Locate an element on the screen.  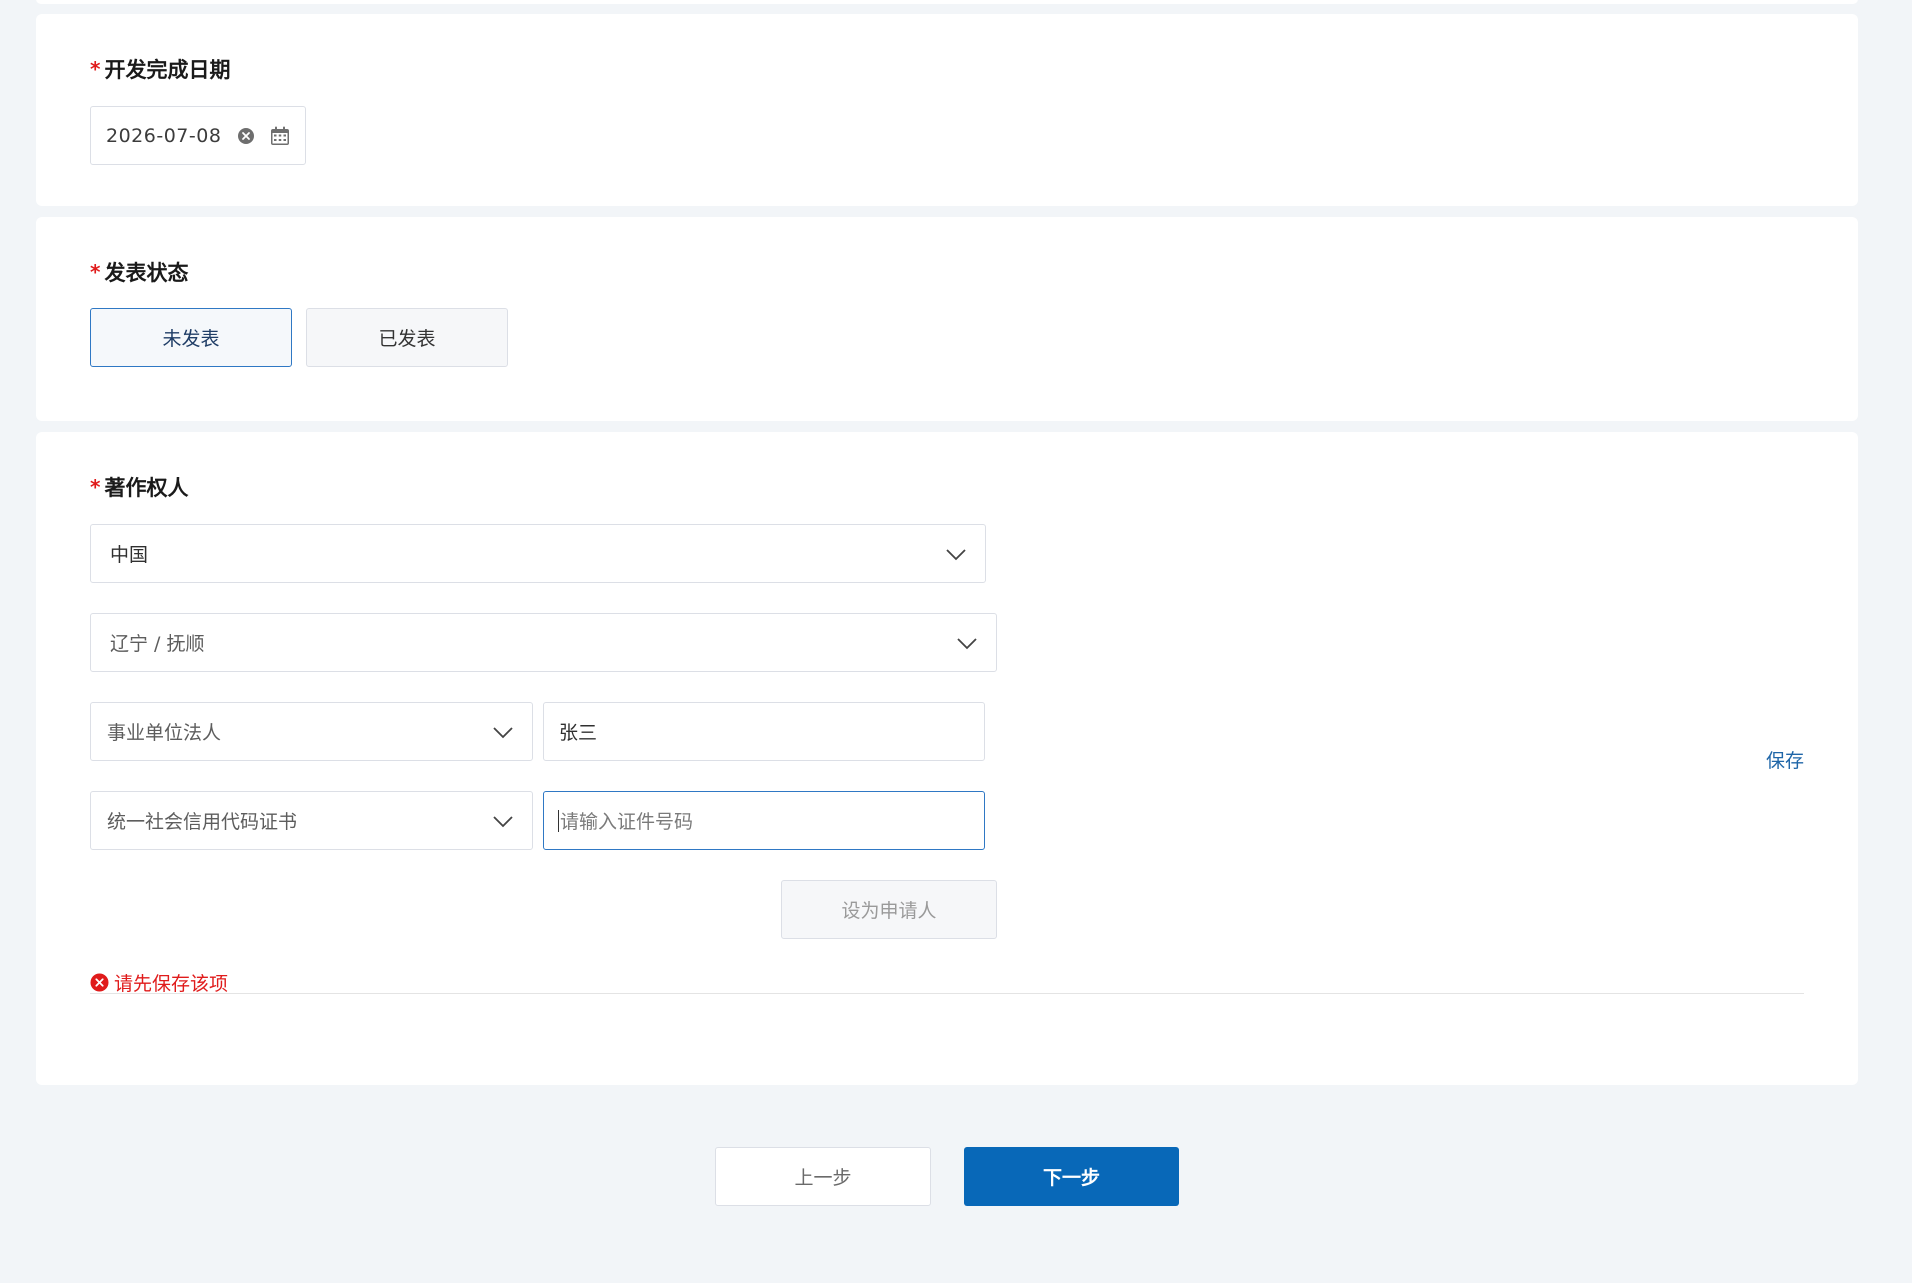
id-type-select: 统一社会信用代码证书 is located at coordinates (311, 820).